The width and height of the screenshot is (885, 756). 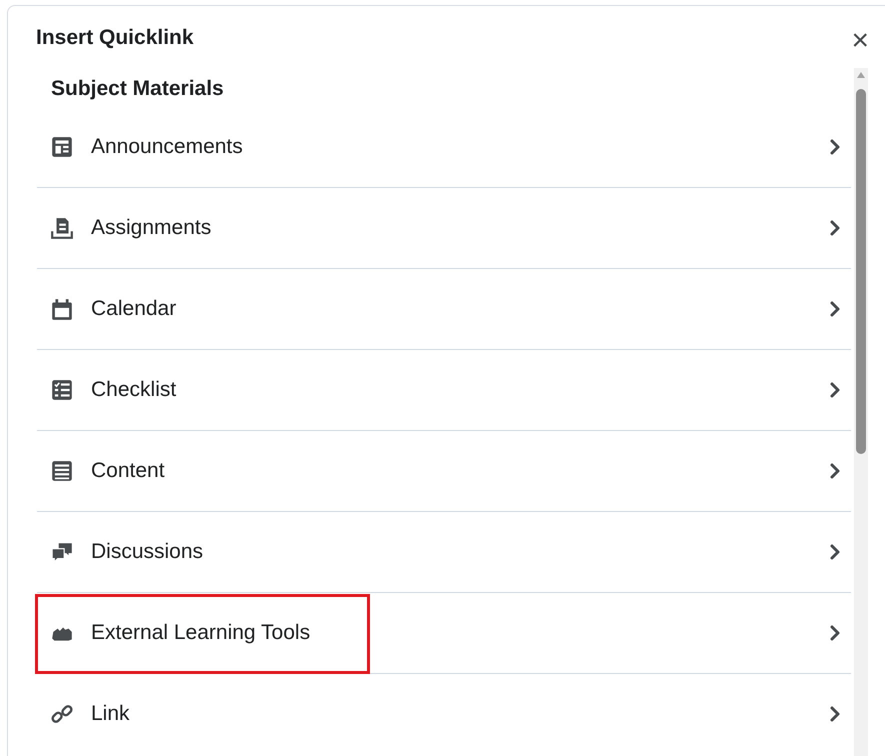 What do you see at coordinates (62, 390) in the screenshot?
I see `checklist-icon` at bounding box center [62, 390].